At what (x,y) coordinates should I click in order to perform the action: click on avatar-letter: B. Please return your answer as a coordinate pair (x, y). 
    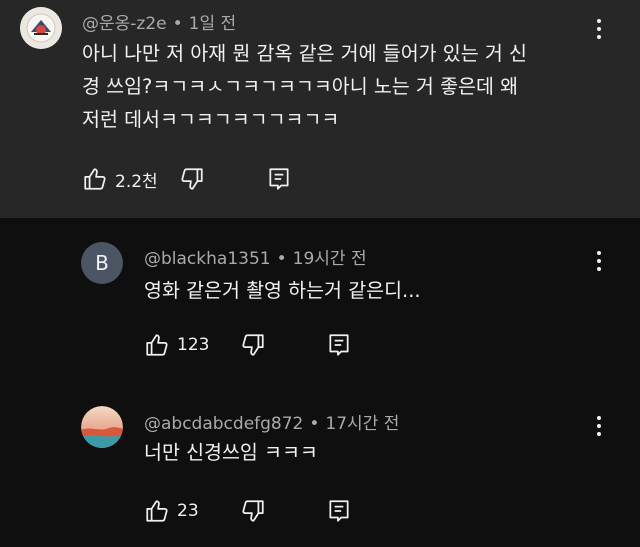
    Looking at the image, I should click on (102, 263).